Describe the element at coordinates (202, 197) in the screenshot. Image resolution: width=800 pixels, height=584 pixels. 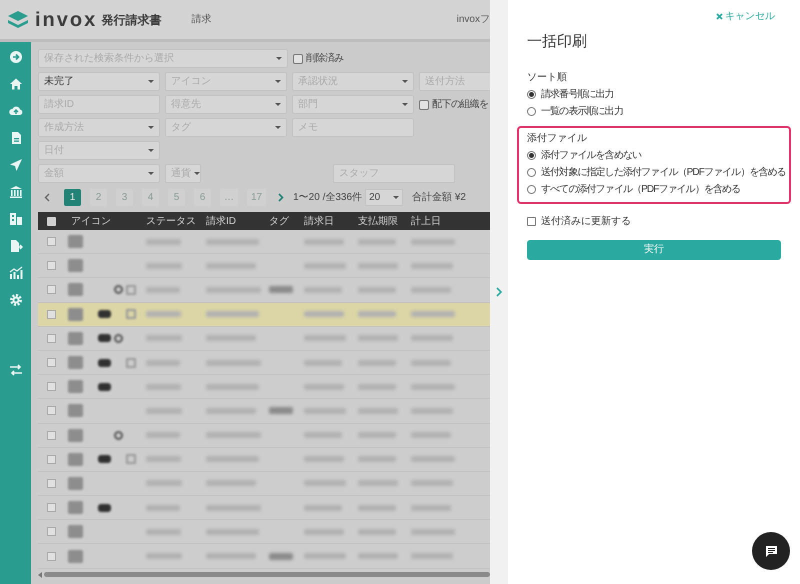
I see `page-button: 6` at that location.